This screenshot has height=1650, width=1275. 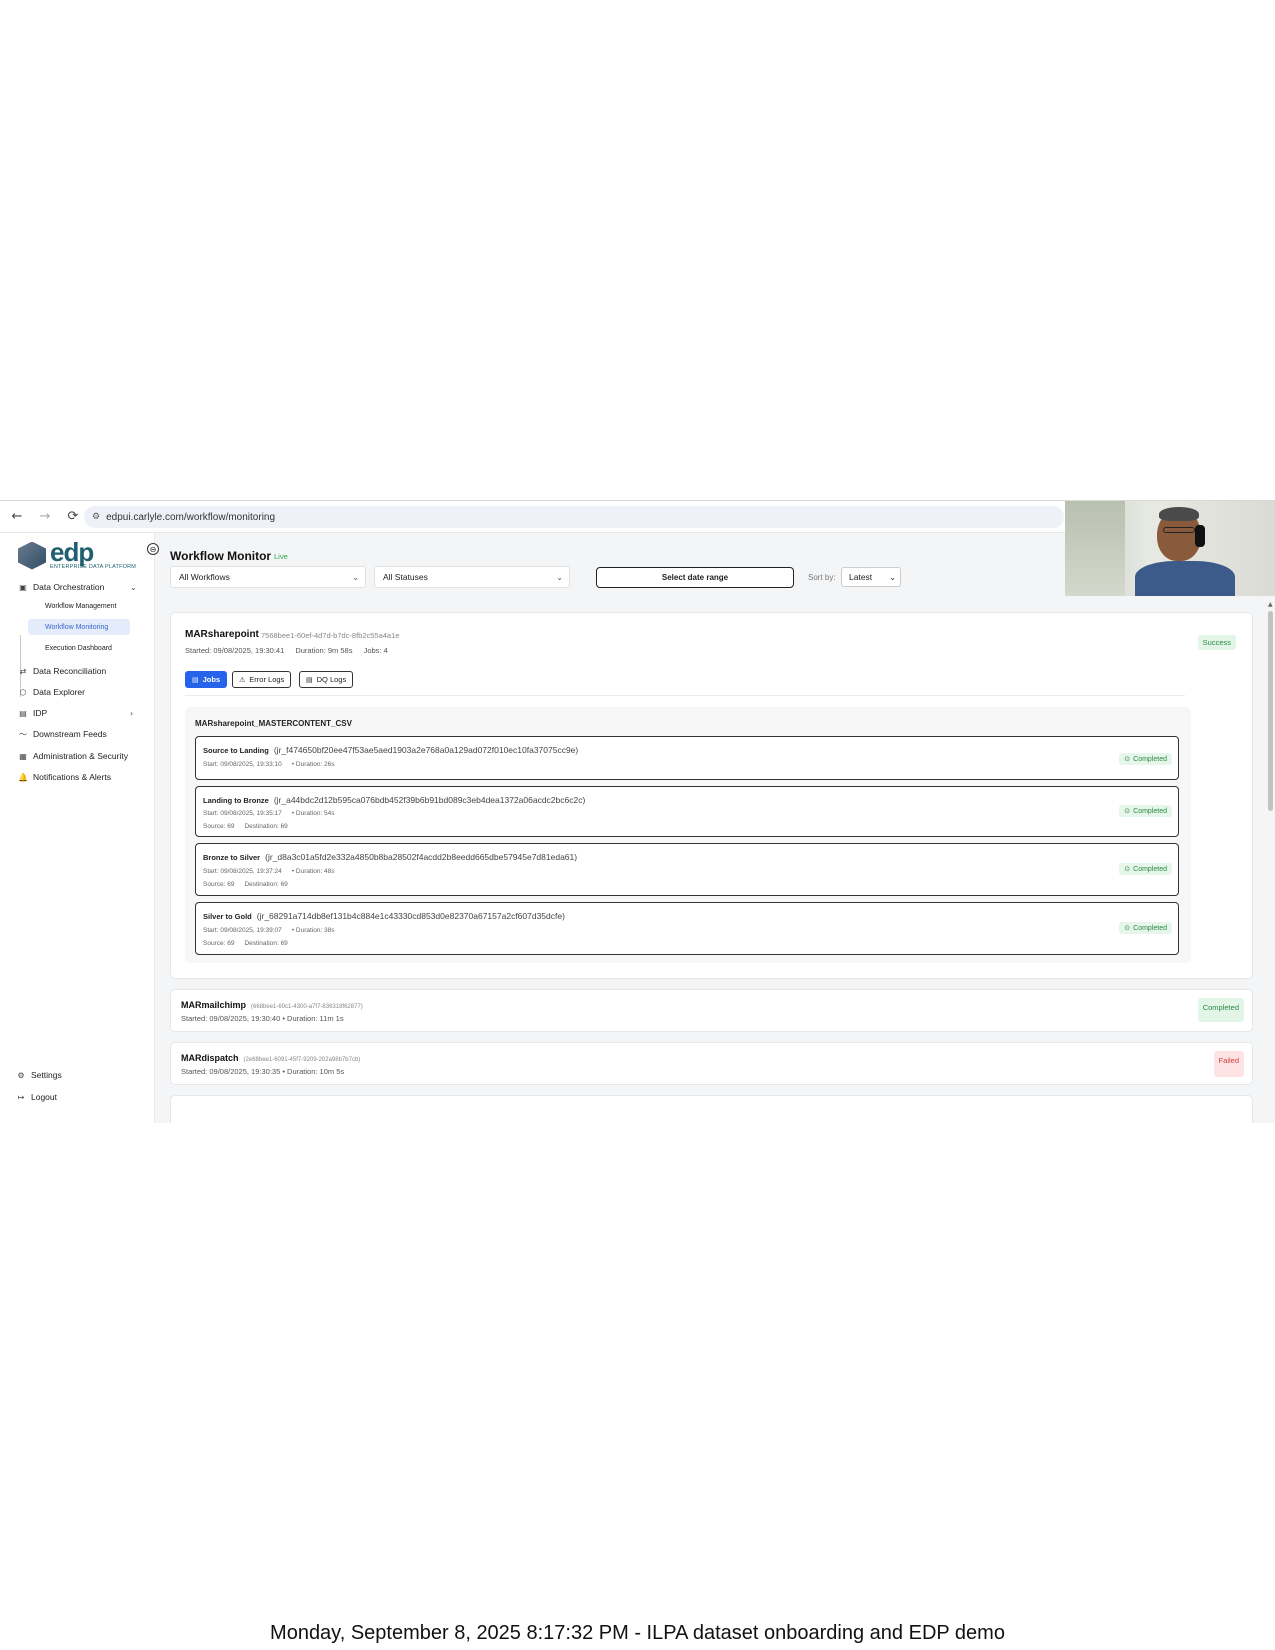 What do you see at coordinates (45, 517) in the screenshot?
I see `forward-icon: →` at bounding box center [45, 517].